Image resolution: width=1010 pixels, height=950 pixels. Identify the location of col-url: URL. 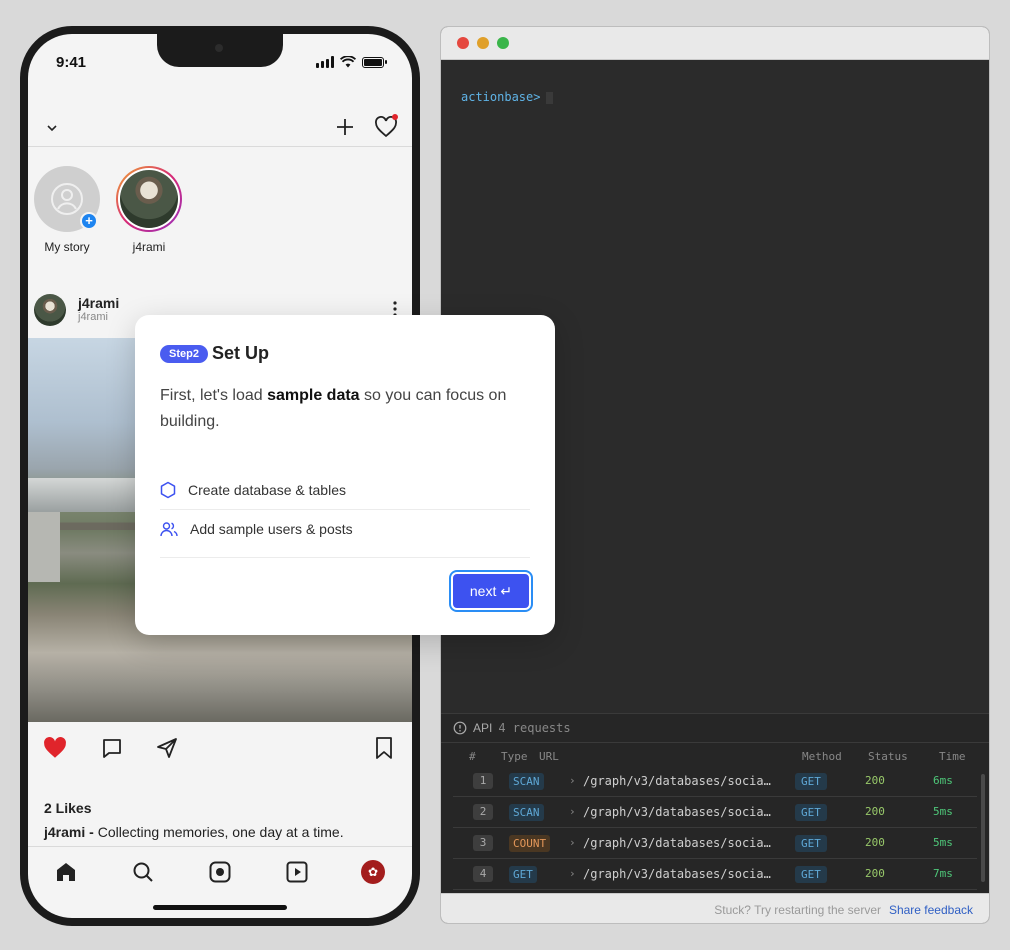
(549, 756).